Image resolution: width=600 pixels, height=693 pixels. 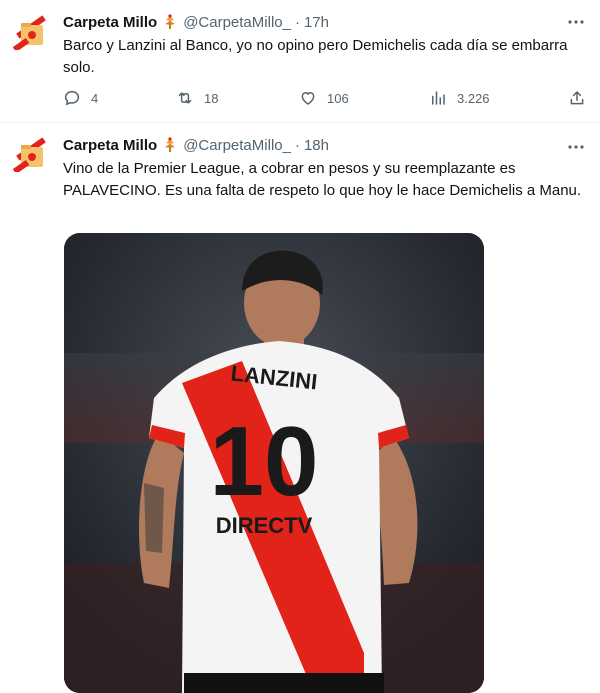 I want to click on tweet-header: Carpeta Millo @CarpetaMillo_ · 18h, so click(x=196, y=145).